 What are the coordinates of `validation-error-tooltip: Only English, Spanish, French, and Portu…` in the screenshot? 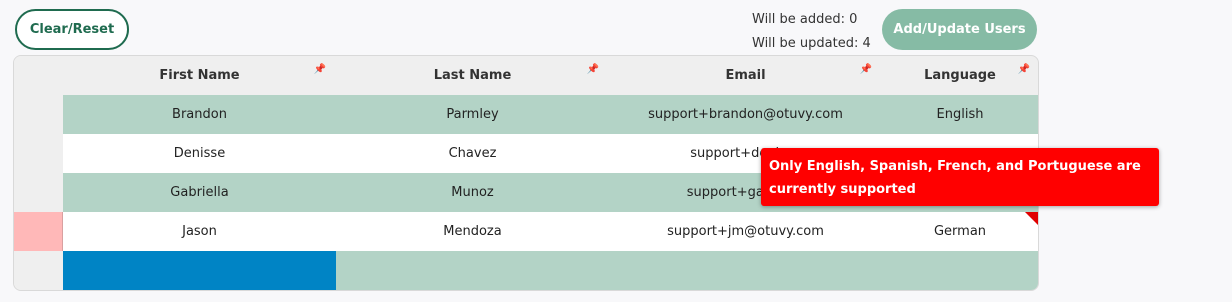 It's located at (960, 177).